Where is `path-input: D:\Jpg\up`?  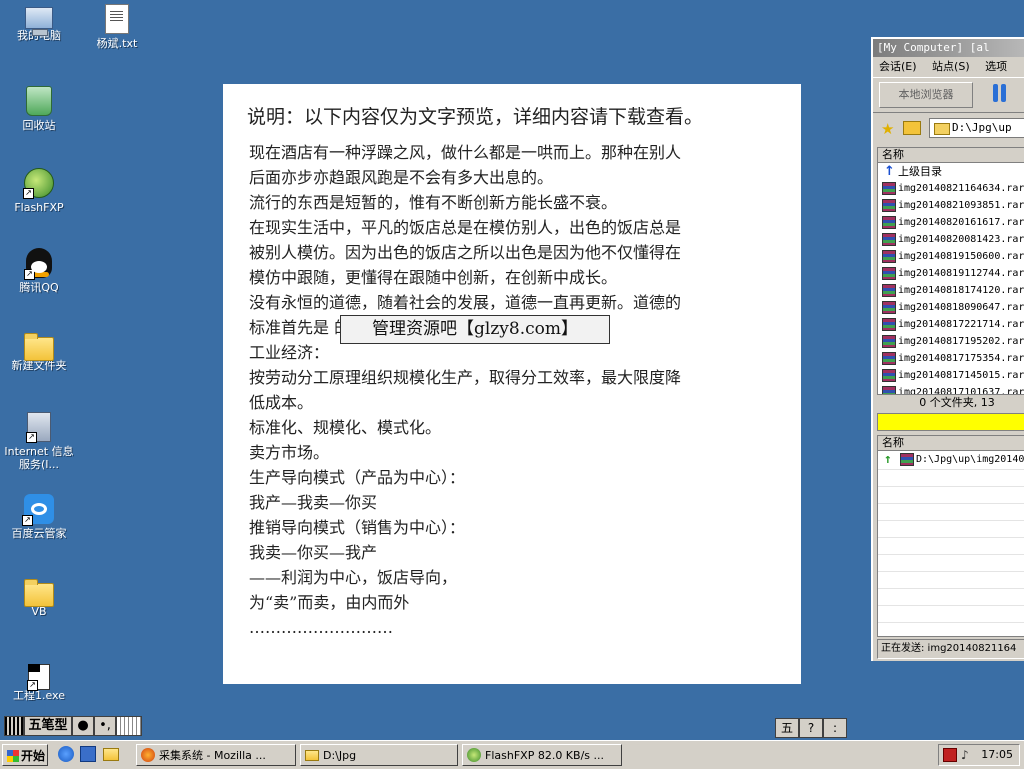
path-input: D:\Jpg\up is located at coordinates (976, 128).